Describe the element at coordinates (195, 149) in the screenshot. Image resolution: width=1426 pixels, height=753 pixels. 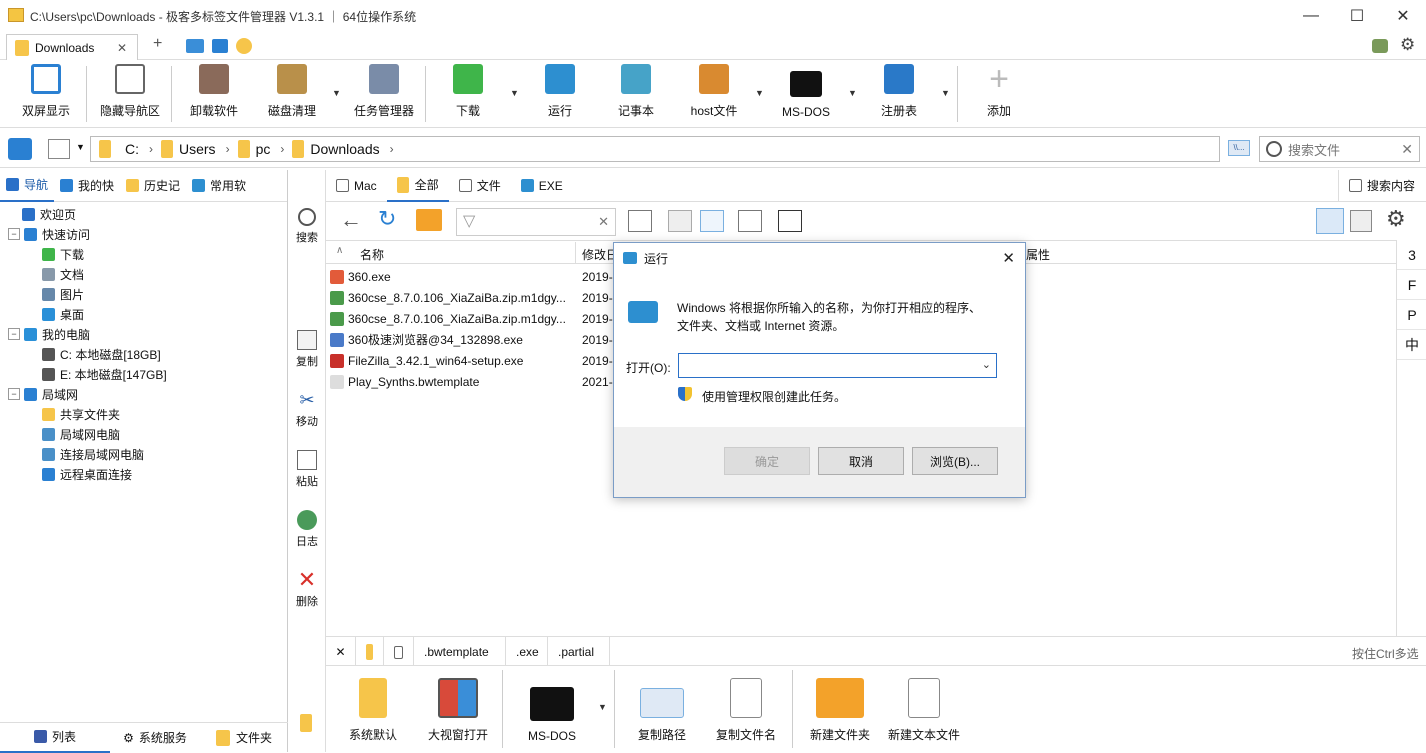
I see `crumb: Users ›` at that location.